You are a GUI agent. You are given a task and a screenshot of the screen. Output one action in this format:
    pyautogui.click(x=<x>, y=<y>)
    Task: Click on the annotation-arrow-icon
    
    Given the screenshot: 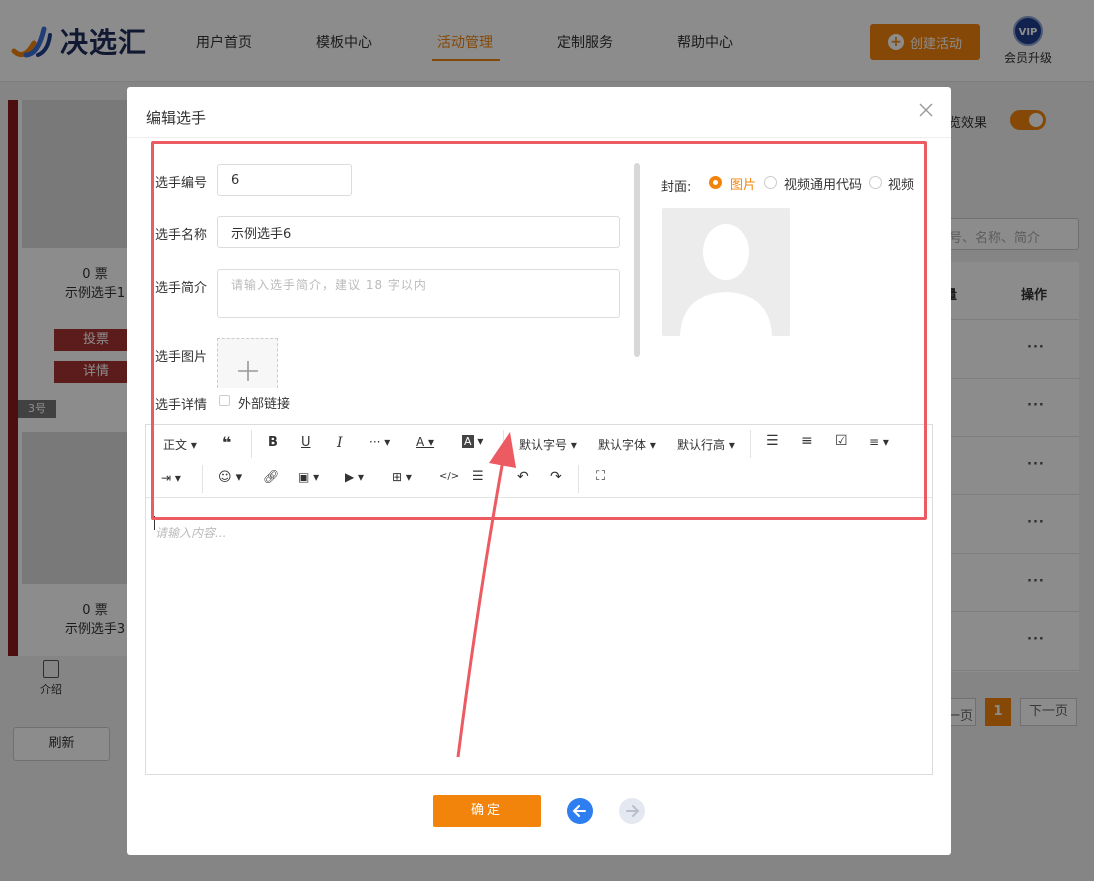 What is the action you would take?
    pyautogui.click(x=486, y=595)
    